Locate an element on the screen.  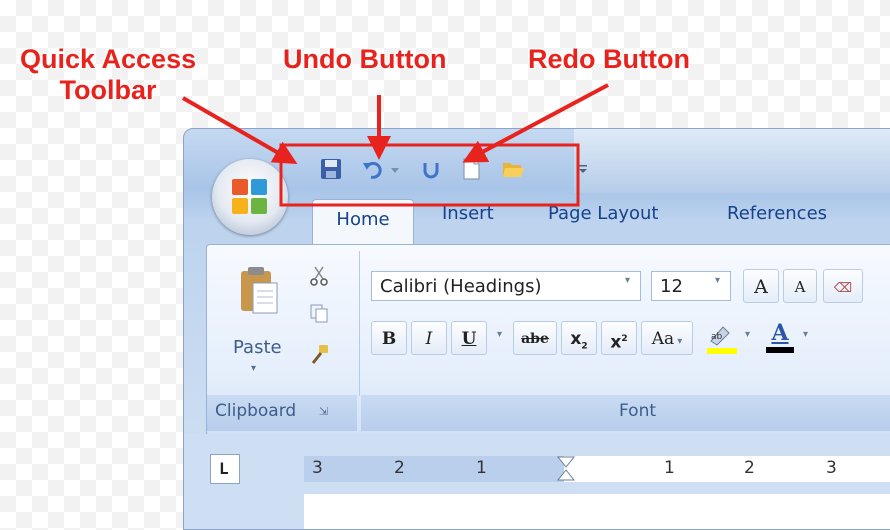
clipboard-group-label: Clipboard is located at coordinates (256, 411).